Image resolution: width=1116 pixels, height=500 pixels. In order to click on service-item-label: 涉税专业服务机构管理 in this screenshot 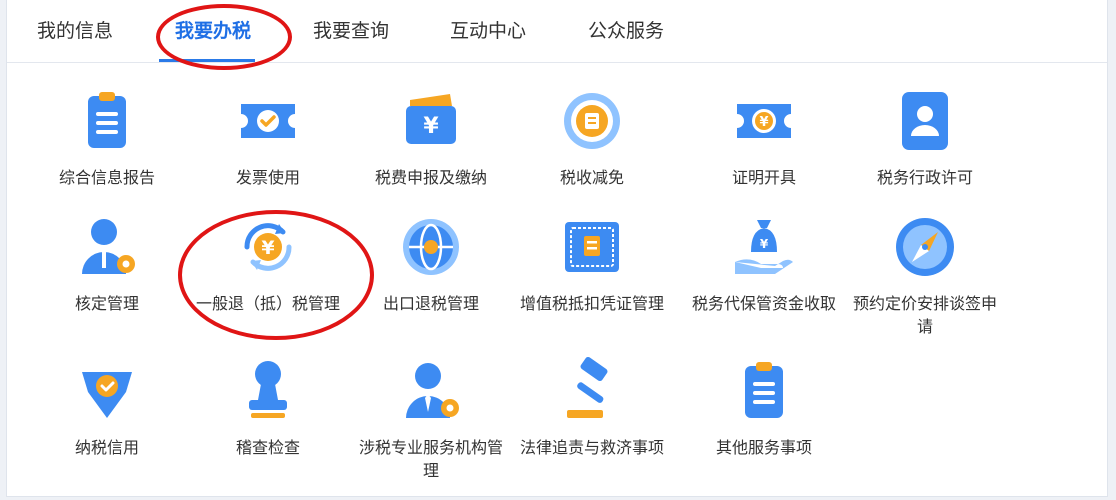, I will do `click(430, 459)`.